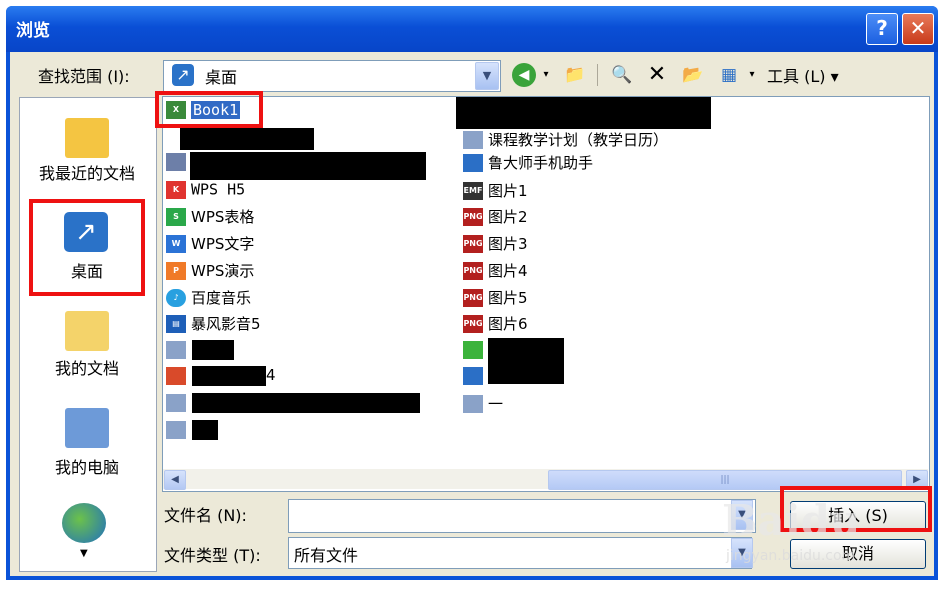 This screenshot has width=945, height=591. What do you see at coordinates (524, 75) in the screenshot?
I see `back-icon: ◀` at bounding box center [524, 75].